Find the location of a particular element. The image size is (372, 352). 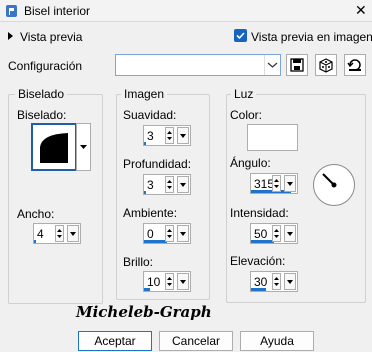

shine-label: Brillo: is located at coordinates (138, 262).